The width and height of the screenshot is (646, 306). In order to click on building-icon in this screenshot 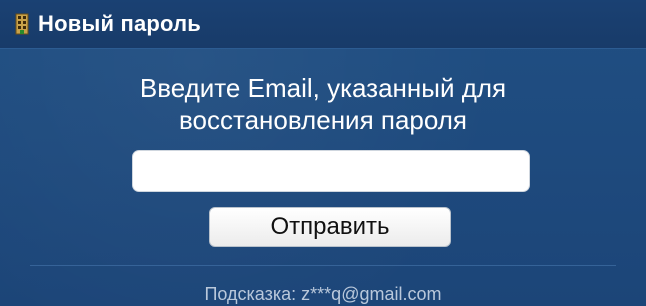, I will do `click(22, 24)`.